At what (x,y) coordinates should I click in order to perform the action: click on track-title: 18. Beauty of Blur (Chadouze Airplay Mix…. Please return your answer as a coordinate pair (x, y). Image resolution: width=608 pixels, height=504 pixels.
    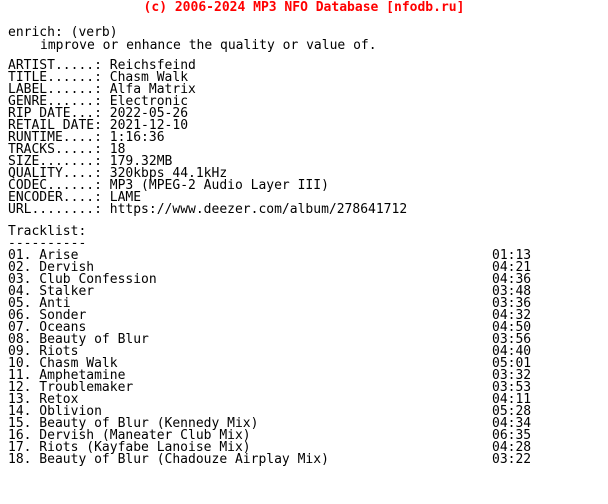
    Looking at the image, I should click on (168, 459).